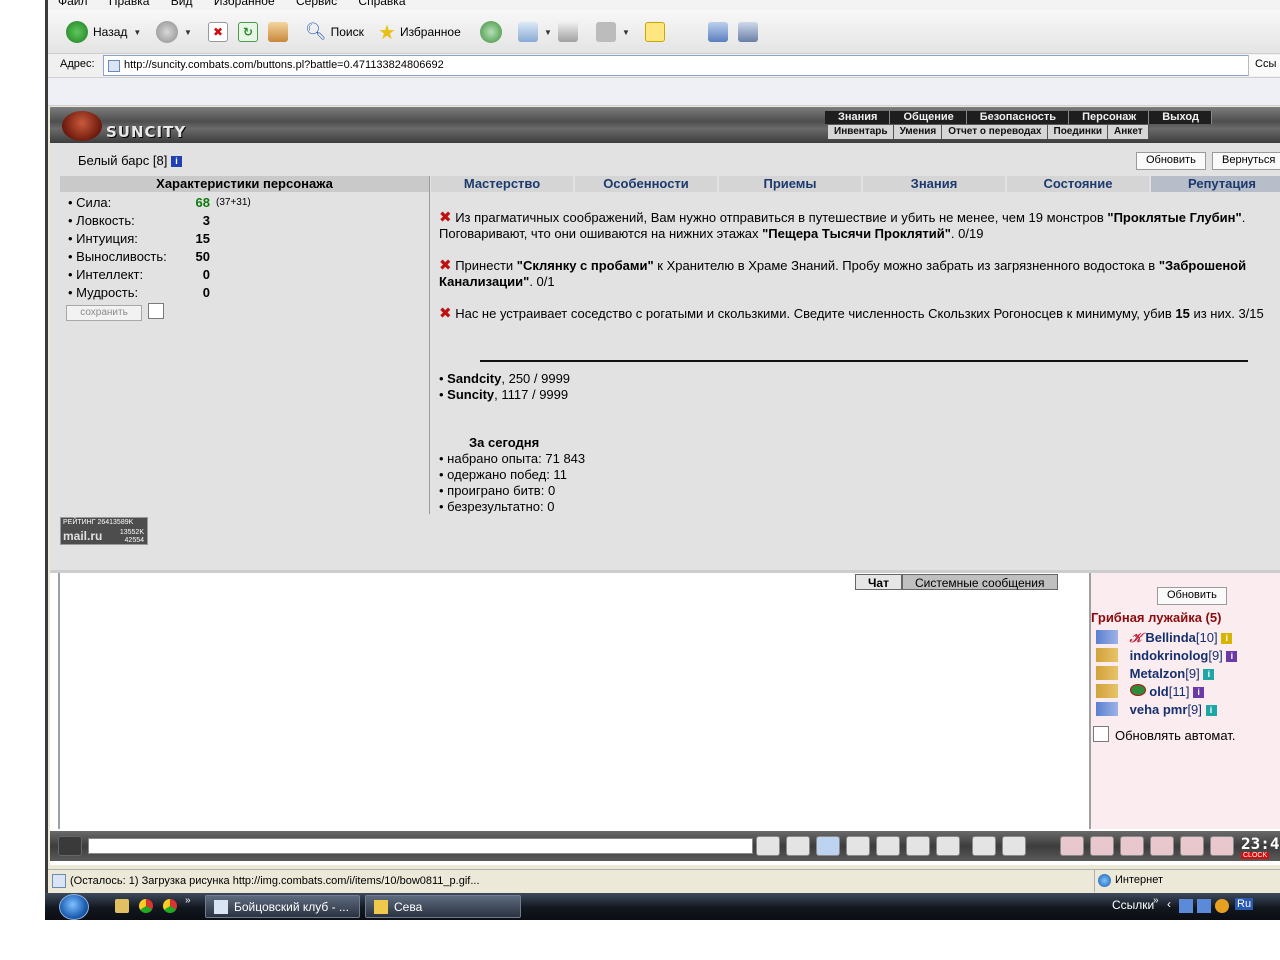 The height and width of the screenshot is (960, 1280). I want to click on tab-knowledge: Знания, so click(934, 184).